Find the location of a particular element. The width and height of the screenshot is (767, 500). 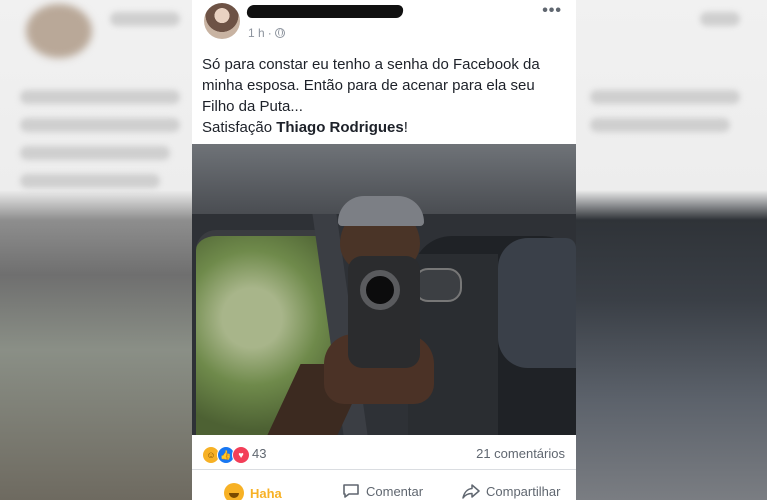

comment-count: 21 comentários is located at coordinates (520, 453).